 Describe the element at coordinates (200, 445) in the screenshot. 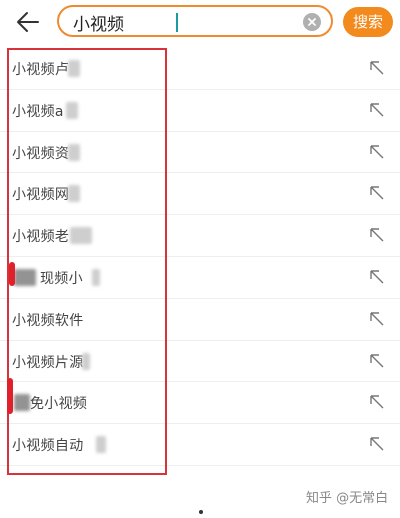

I see `suggestion-row: 小视频自动` at that location.